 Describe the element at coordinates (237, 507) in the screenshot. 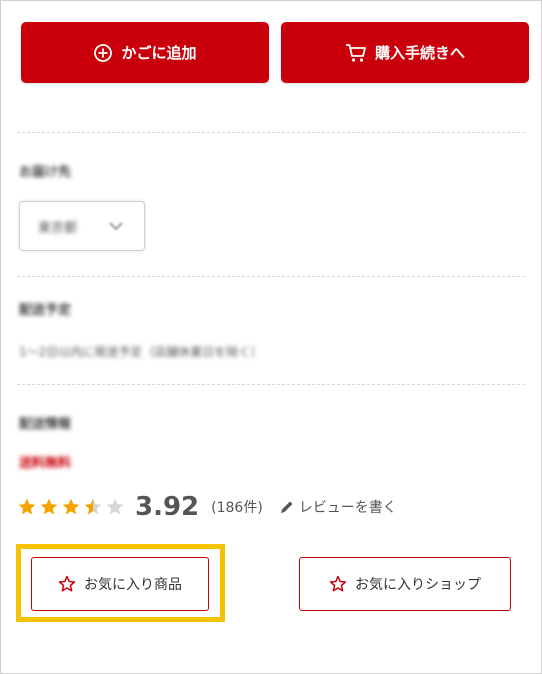

I see `review-count: (186件)` at that location.